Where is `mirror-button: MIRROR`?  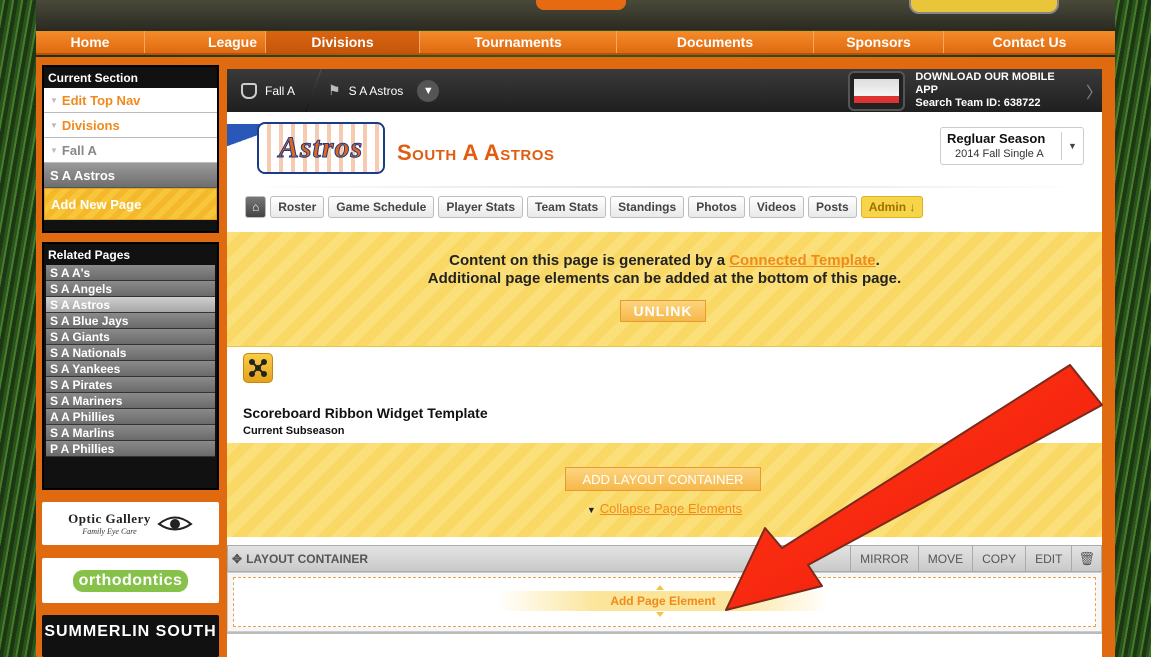
mirror-button: MIRROR is located at coordinates (884, 558).